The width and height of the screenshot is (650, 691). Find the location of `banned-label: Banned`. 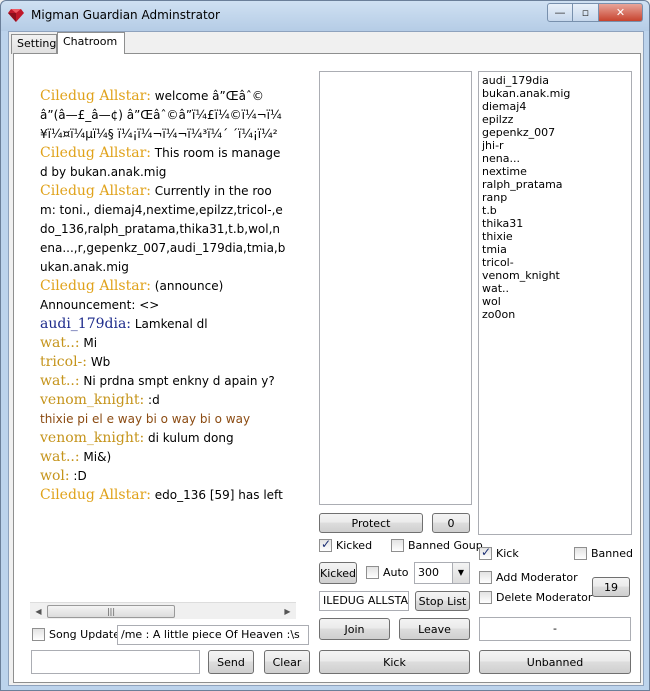

banned-label: Banned is located at coordinates (612, 553).